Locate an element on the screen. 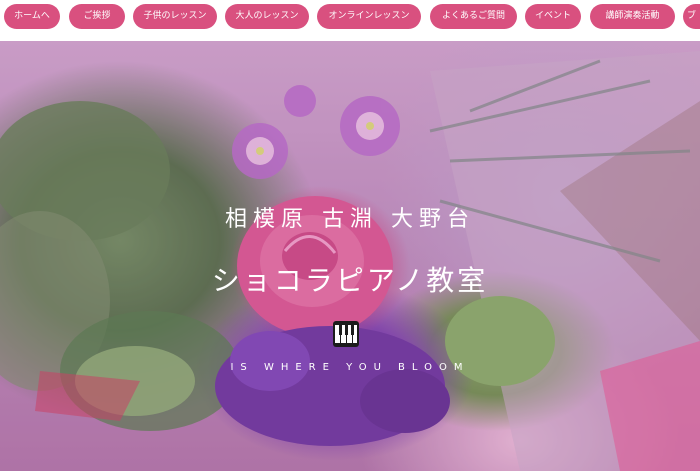 The image size is (700, 471). nav-item-kids-lessons: 子供のレッスン is located at coordinates (175, 16).